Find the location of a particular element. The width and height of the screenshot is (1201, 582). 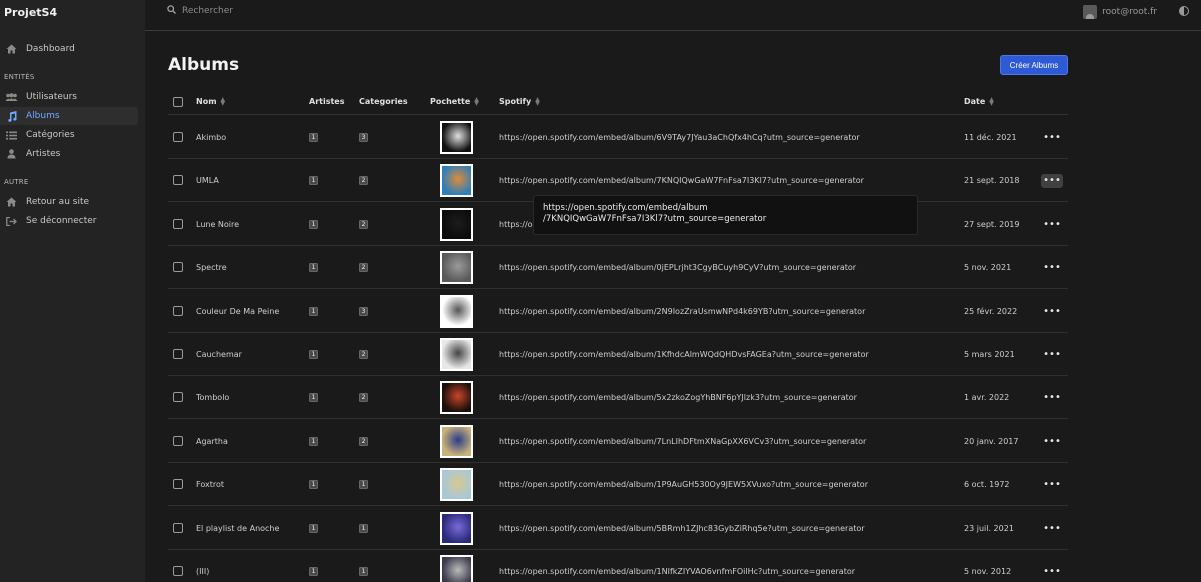

select-all-checkbox is located at coordinates (178, 102).